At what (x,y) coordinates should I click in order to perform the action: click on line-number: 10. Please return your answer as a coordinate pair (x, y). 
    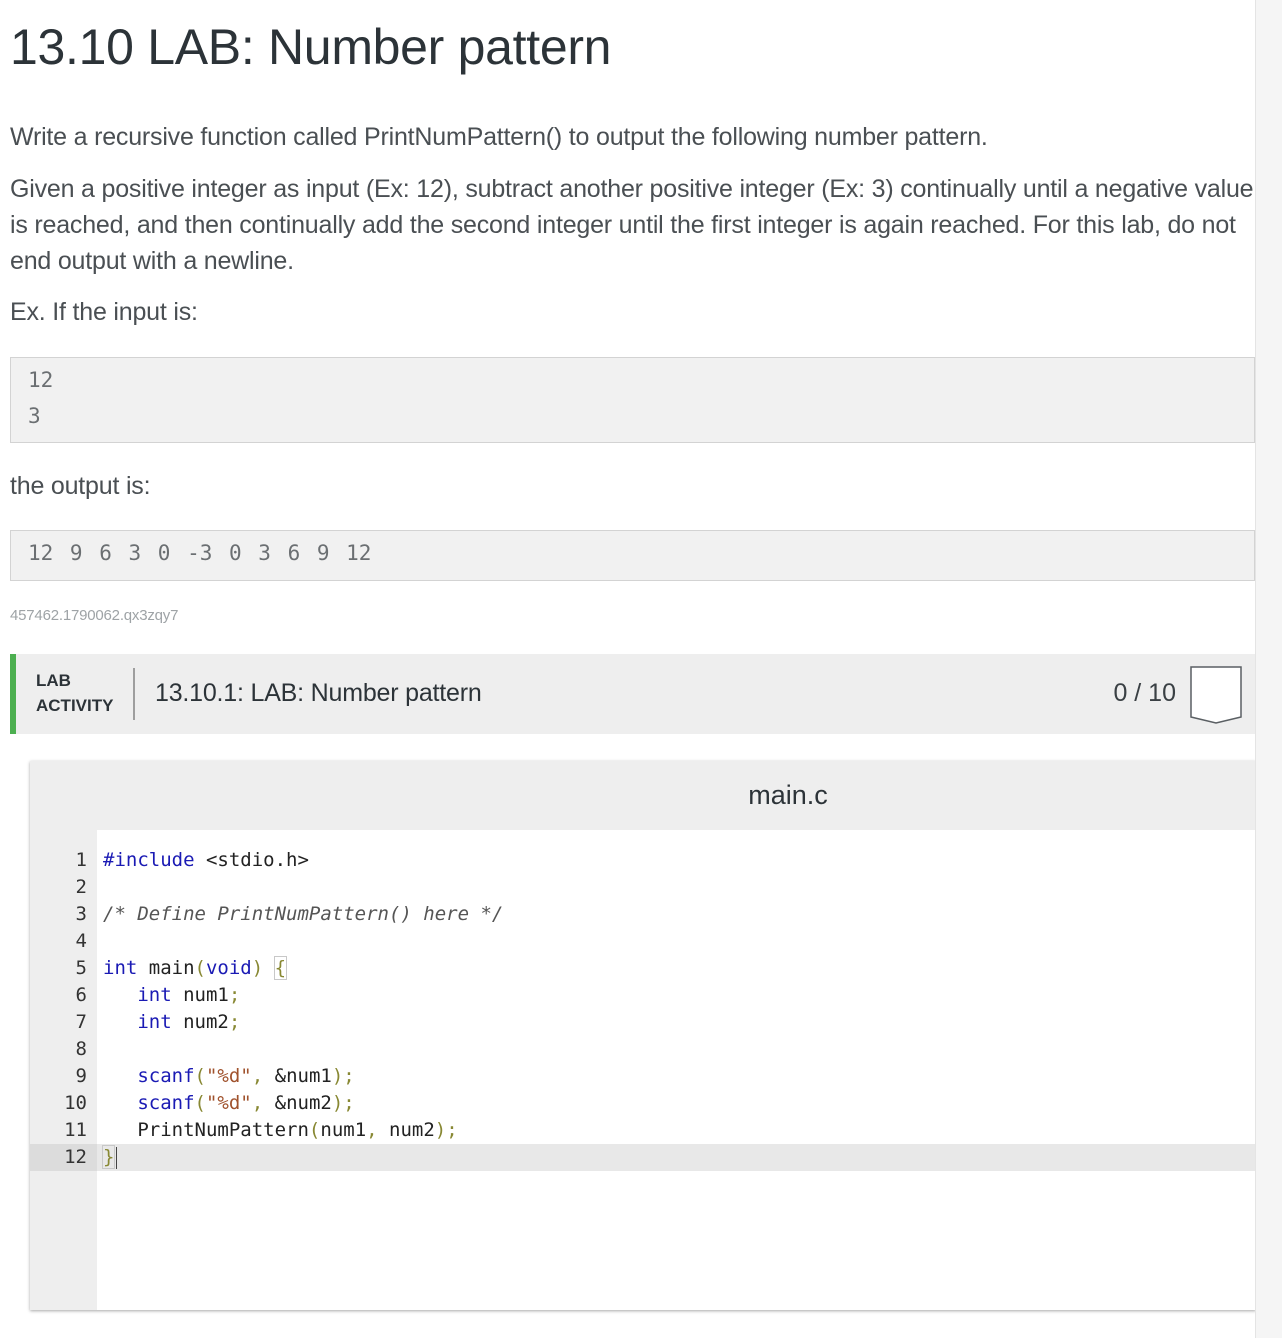
    Looking at the image, I should click on (75, 1103).